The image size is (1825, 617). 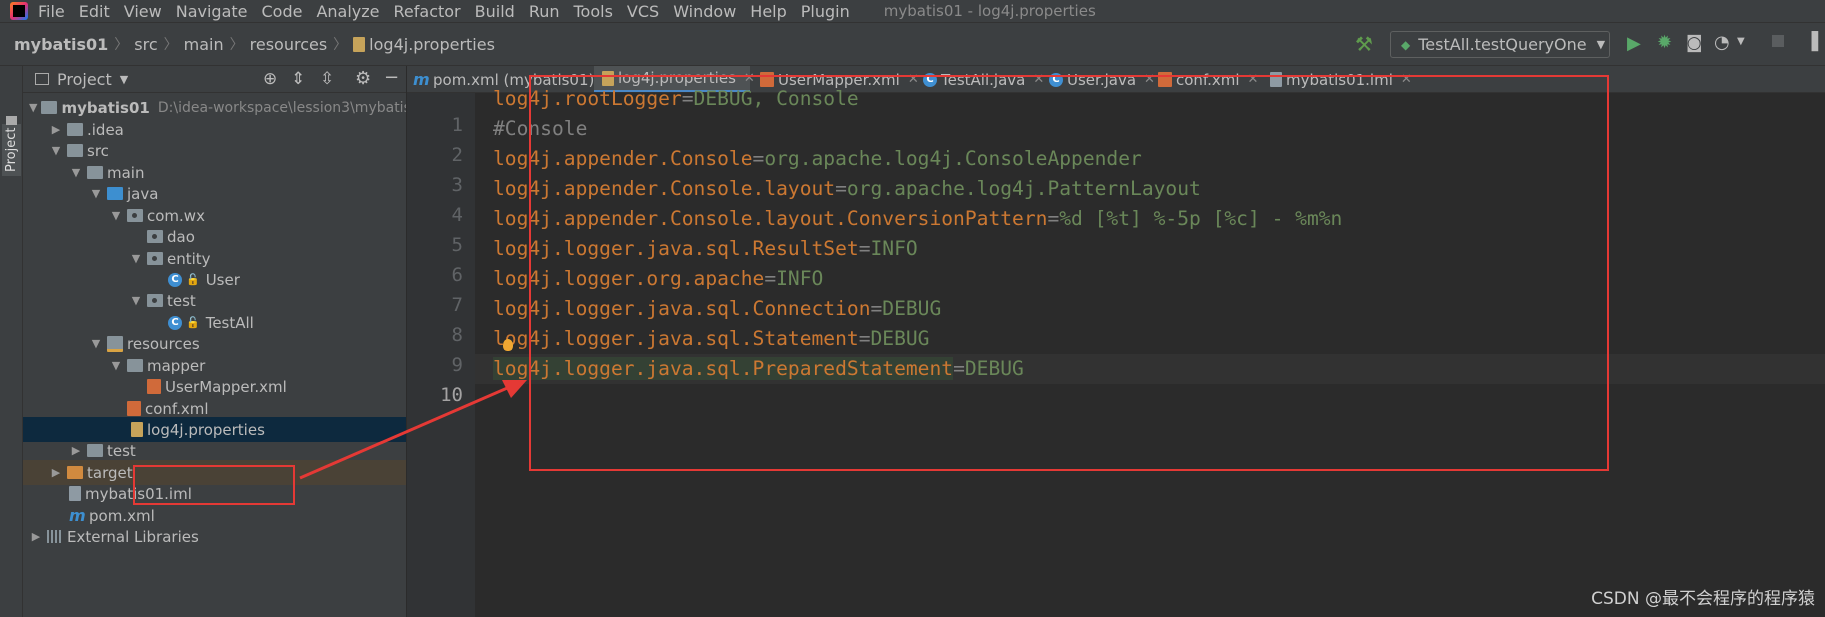 What do you see at coordinates (176, 365) in the screenshot?
I see `tree-item-label: mapper` at bounding box center [176, 365].